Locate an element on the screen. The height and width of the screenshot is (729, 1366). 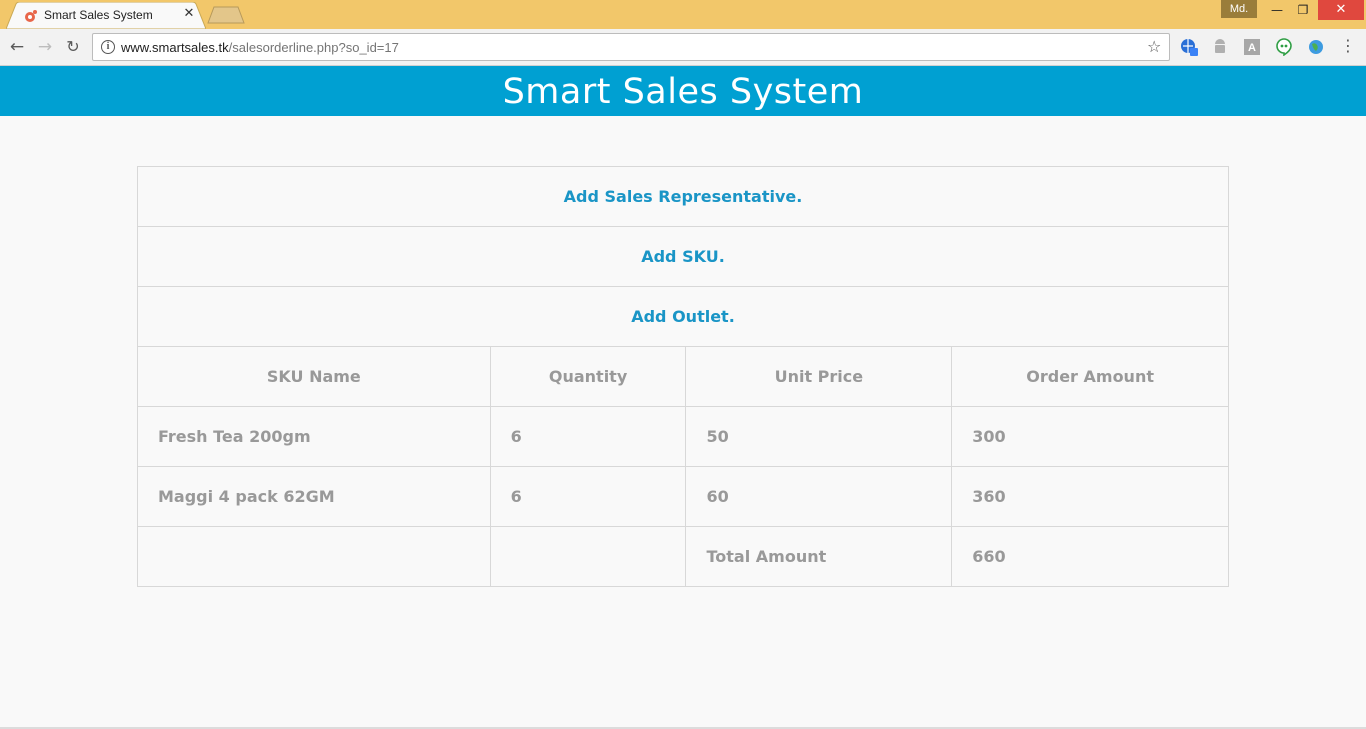
unit-price-cell: 50 is located at coordinates (819, 436).